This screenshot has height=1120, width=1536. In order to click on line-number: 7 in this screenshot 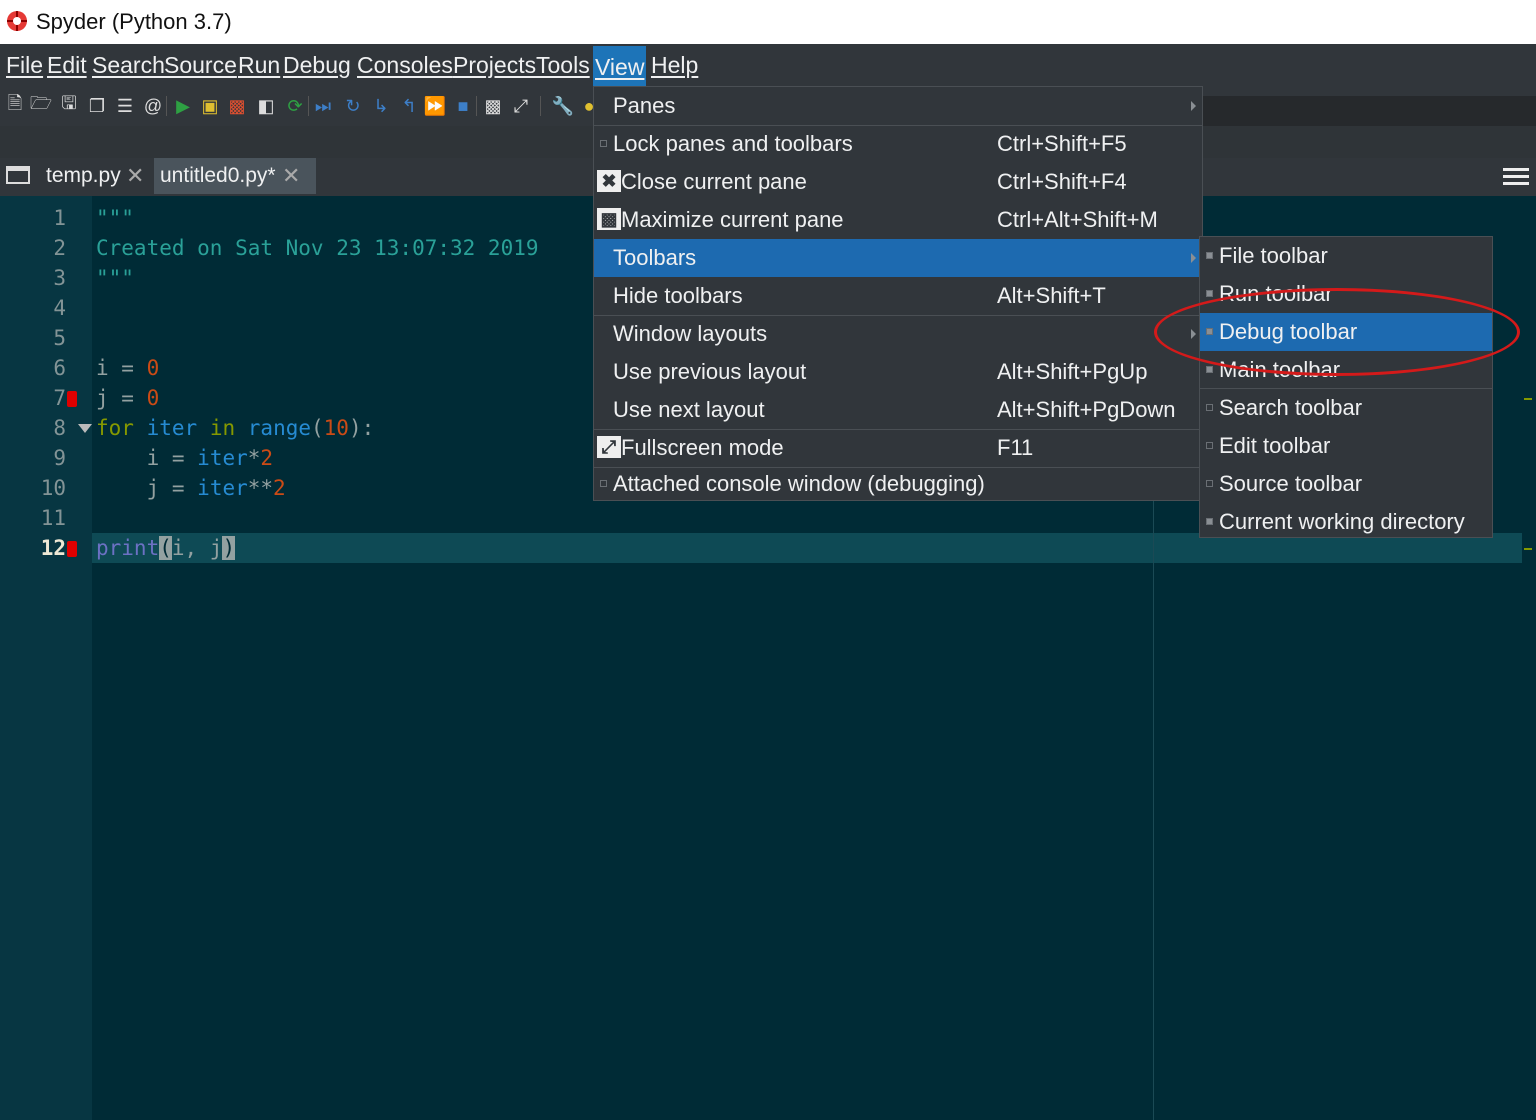, I will do `click(59, 398)`.